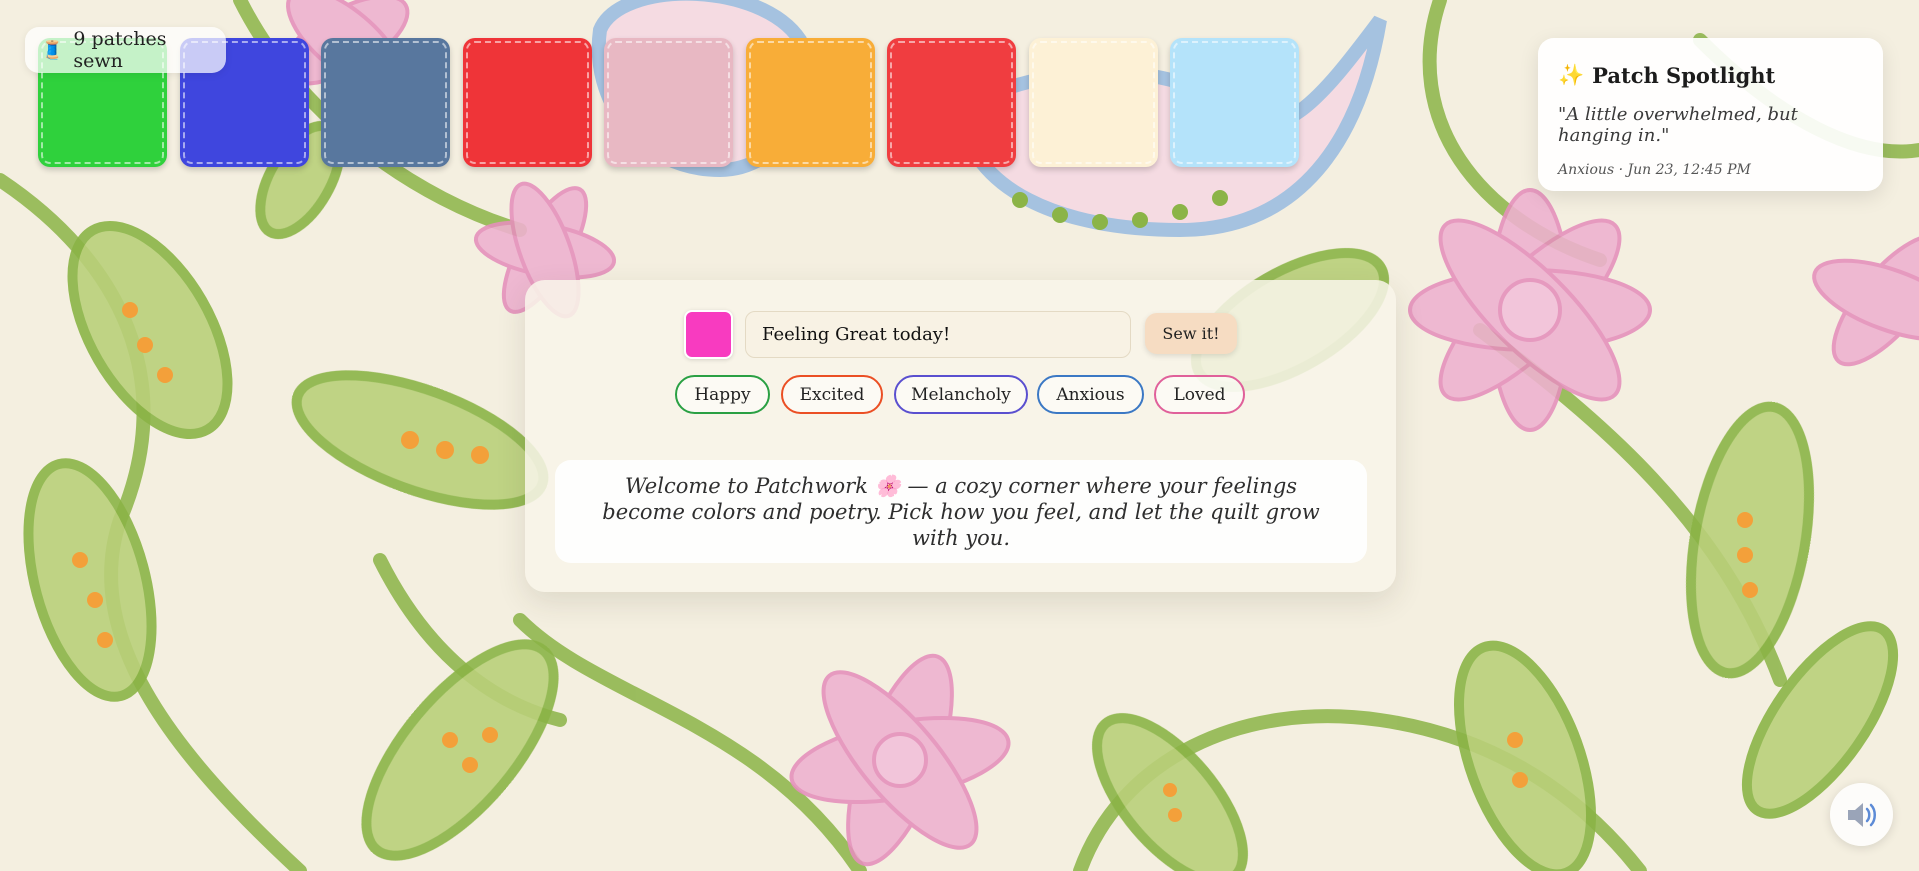 This screenshot has width=1919, height=871. I want to click on speaker-volume-icon, so click(1861, 814).